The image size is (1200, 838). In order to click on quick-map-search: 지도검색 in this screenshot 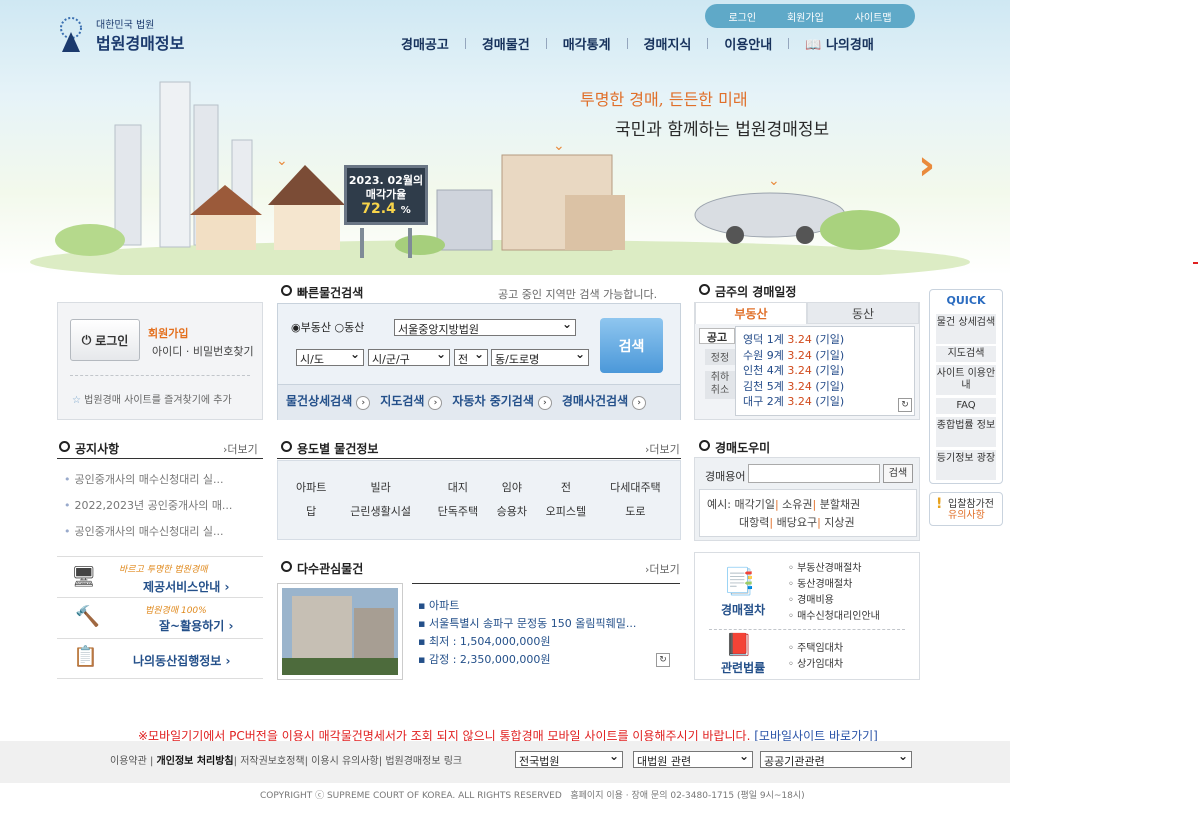, I will do `click(966, 354)`.